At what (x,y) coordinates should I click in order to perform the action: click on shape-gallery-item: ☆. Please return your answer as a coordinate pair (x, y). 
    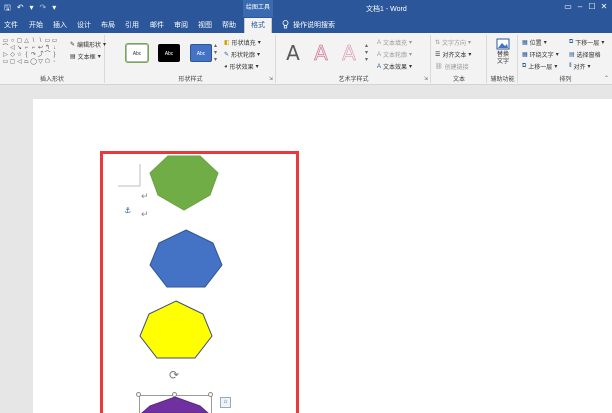
    Looking at the image, I should click on (19, 55).